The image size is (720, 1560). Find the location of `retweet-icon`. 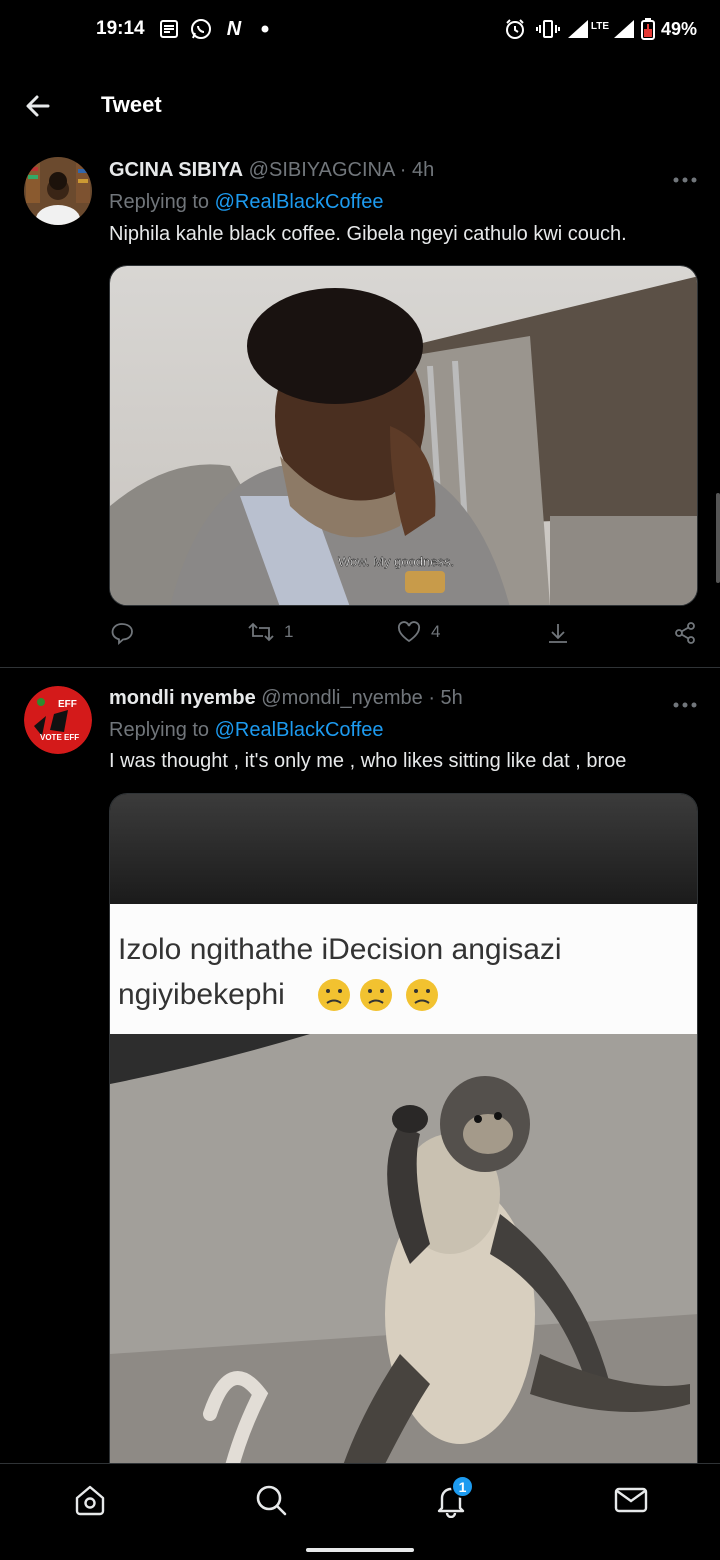

retweet-icon is located at coordinates (261, 632).